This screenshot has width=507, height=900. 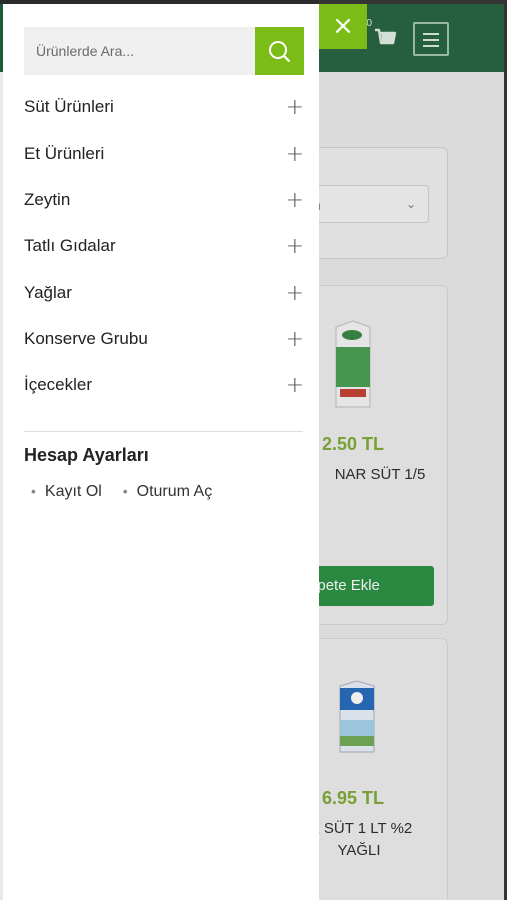 What do you see at coordinates (164, 340) in the screenshot?
I see `category-item-konserve-grubu: Konserve Grubu +` at bounding box center [164, 340].